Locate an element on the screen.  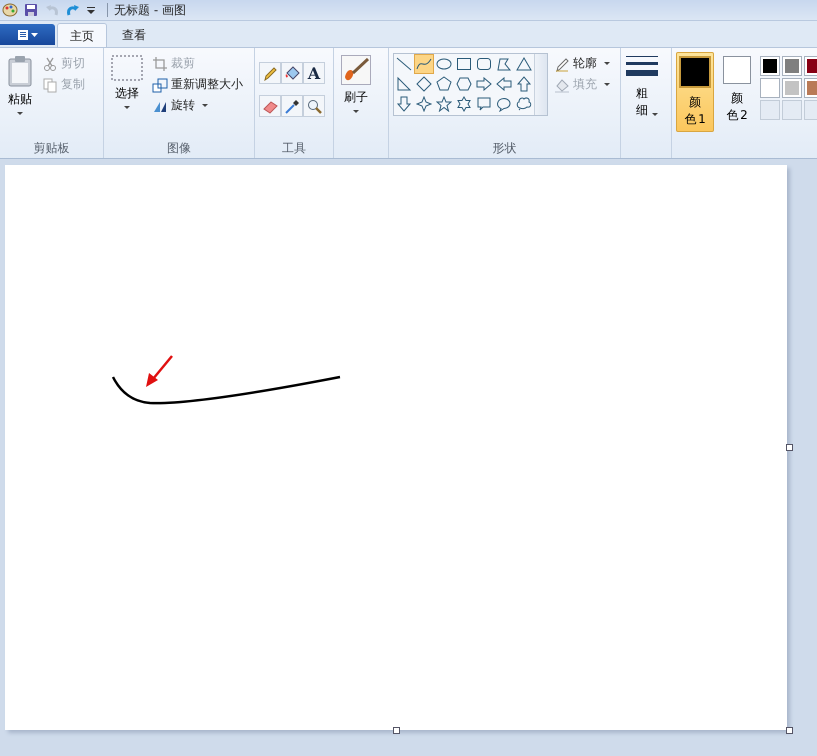
eyedropper-icon is located at coordinates (292, 106).